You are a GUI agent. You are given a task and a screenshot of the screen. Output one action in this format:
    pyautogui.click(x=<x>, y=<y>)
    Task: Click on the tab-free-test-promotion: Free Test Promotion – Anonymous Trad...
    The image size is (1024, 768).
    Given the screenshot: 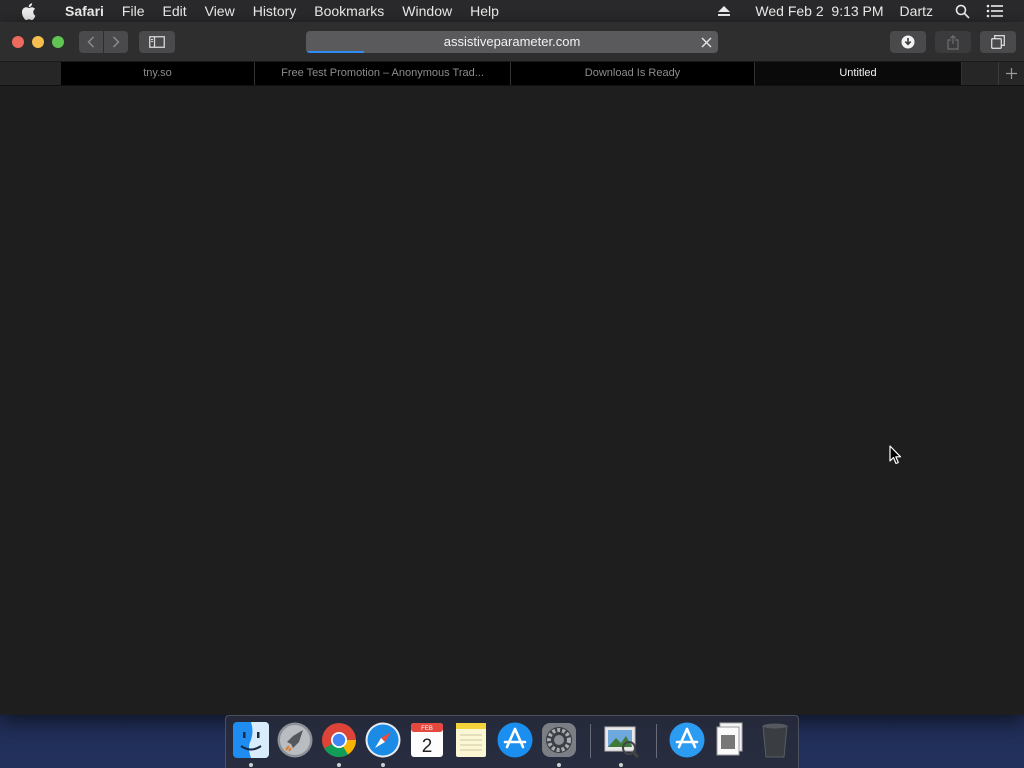 What is the action you would take?
    pyautogui.click(x=383, y=73)
    